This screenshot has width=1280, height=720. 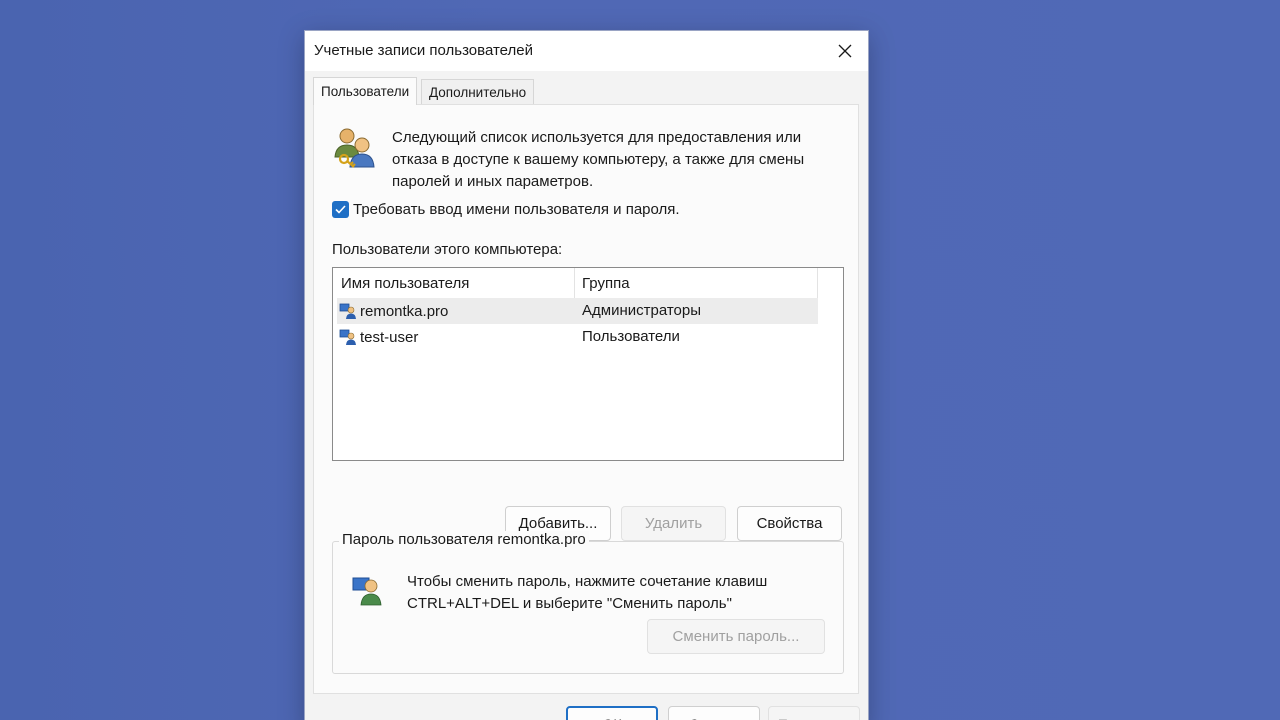 What do you see at coordinates (454, 283) in the screenshot?
I see `column-header-username: Имя пользователя` at bounding box center [454, 283].